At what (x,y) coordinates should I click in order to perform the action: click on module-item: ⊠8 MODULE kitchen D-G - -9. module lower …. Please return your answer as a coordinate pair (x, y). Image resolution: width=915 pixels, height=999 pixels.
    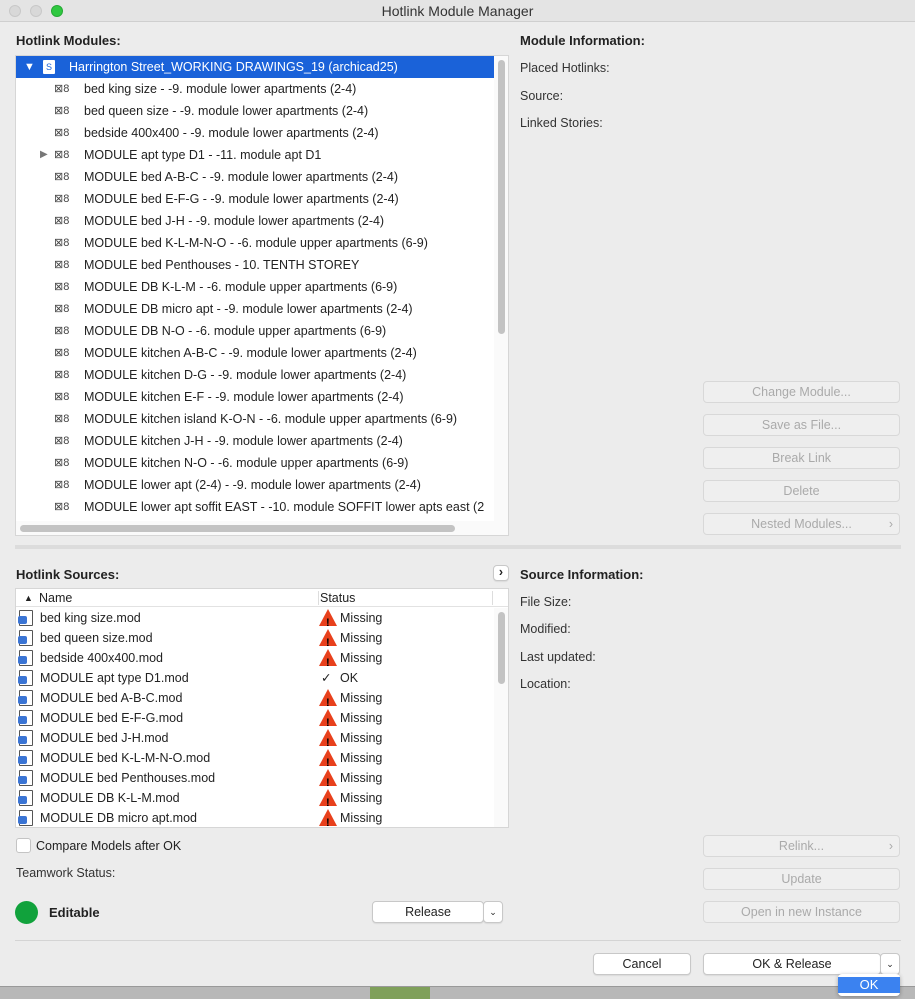
    Looking at the image, I should click on (255, 375).